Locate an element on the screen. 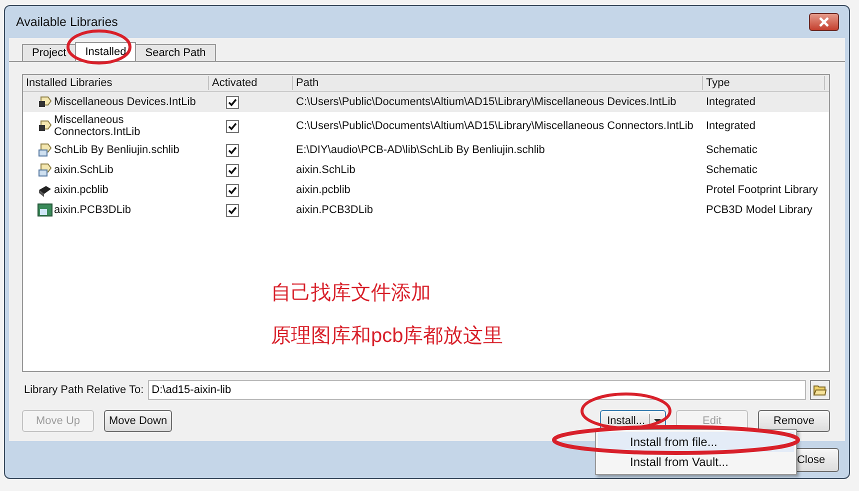  table-cell-text: C:\Users\Public\Documents\Altium\AD15\Library\Miscellaneous Connectors.IntLib is located at coordinates (494, 126).